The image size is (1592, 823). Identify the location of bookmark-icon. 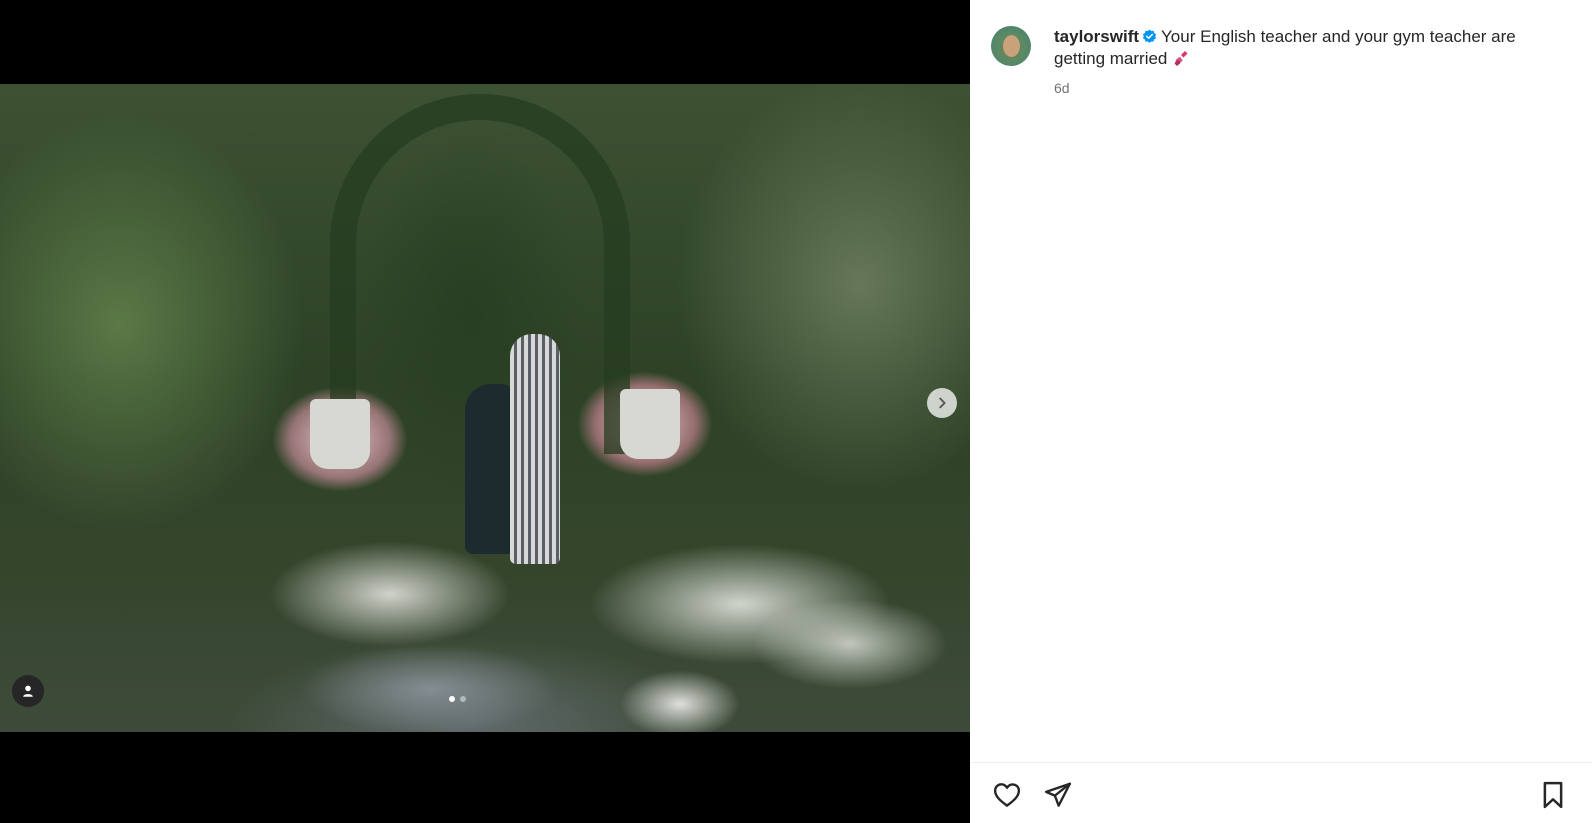
(1553, 794).